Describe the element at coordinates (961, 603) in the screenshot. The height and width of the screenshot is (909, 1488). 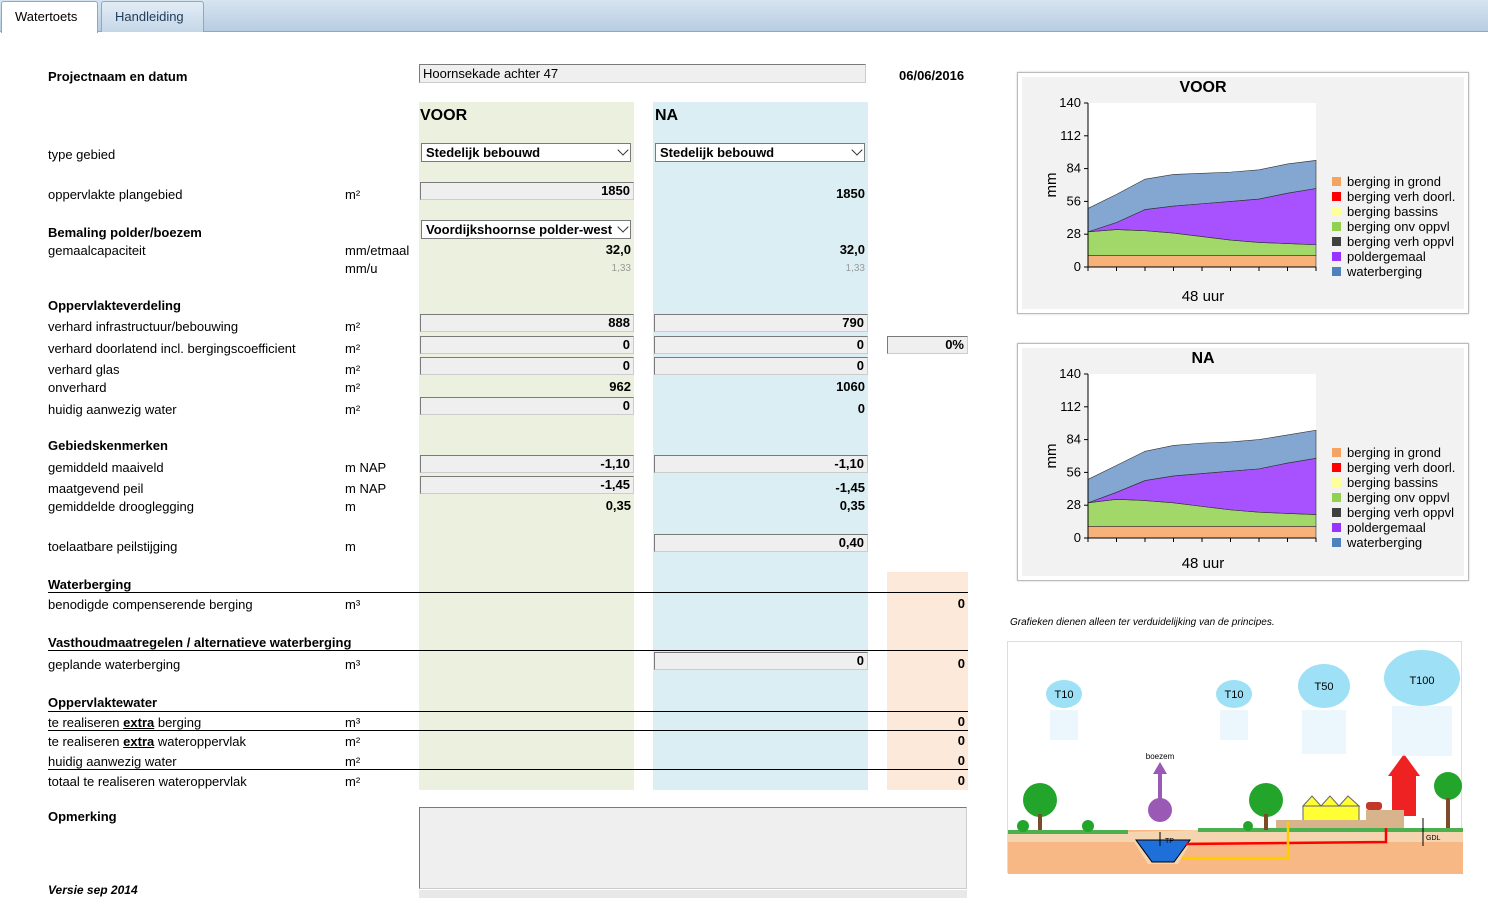
I see `waterberging-value: 0` at that location.